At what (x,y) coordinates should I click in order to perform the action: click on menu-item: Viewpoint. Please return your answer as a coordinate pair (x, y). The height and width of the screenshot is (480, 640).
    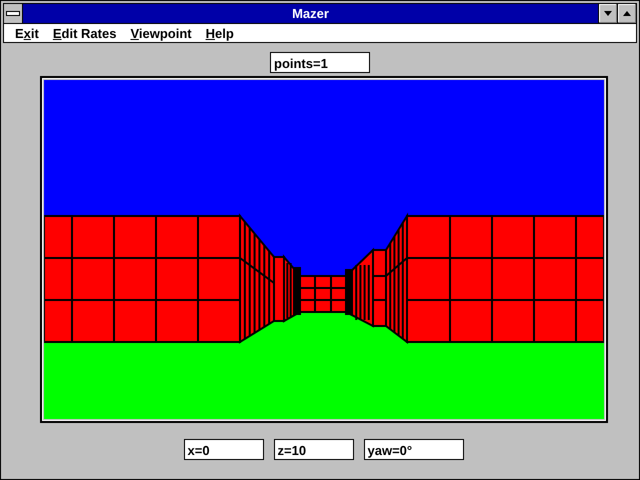
    Looking at the image, I should click on (161, 33).